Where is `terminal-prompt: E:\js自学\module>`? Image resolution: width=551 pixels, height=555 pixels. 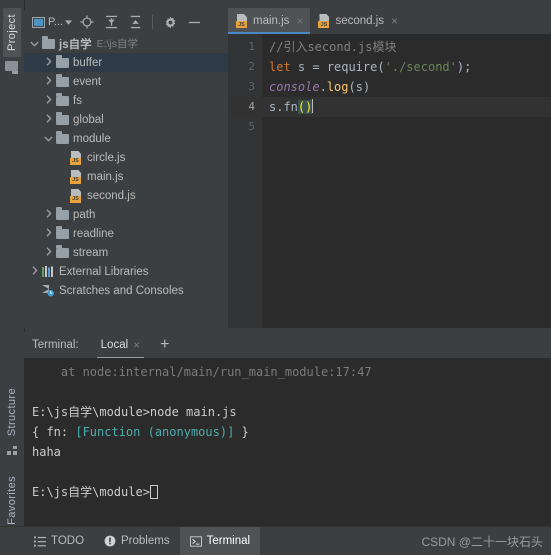
terminal-prompt: E:\js自学\module> is located at coordinates (91, 492).